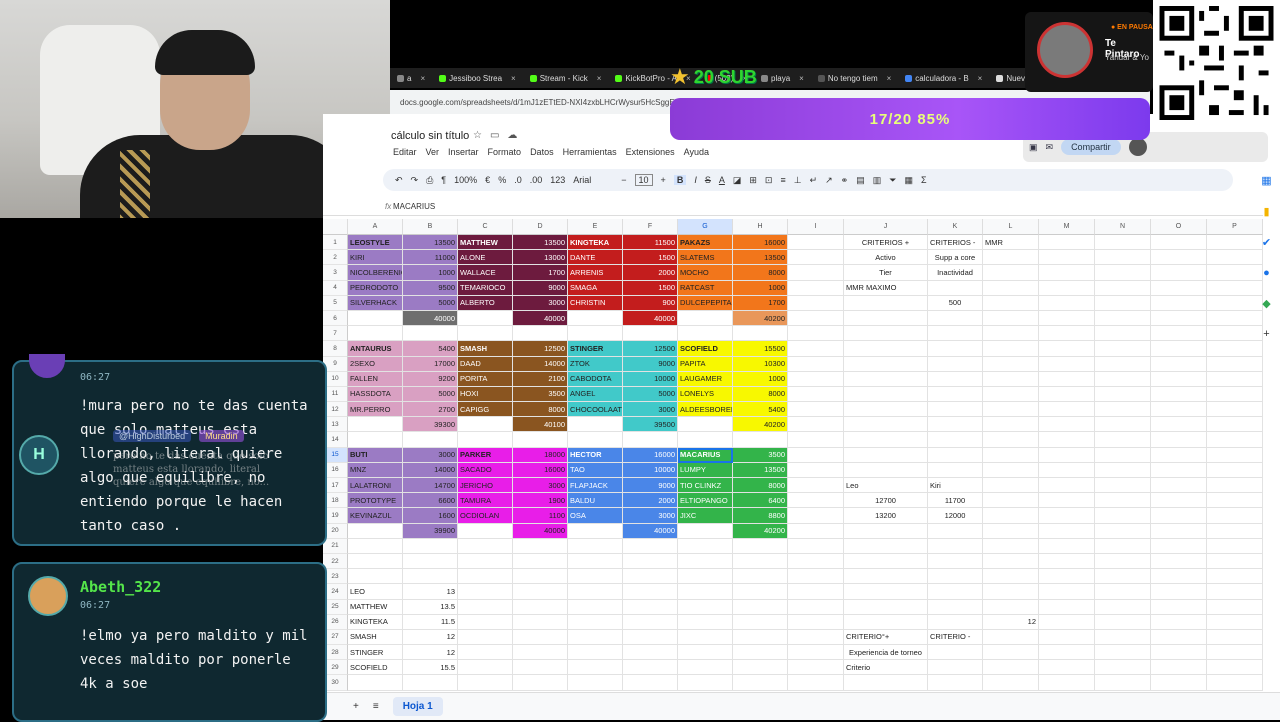 The image size is (1280, 722). I want to click on cell: Inactividad, so click(955, 273).